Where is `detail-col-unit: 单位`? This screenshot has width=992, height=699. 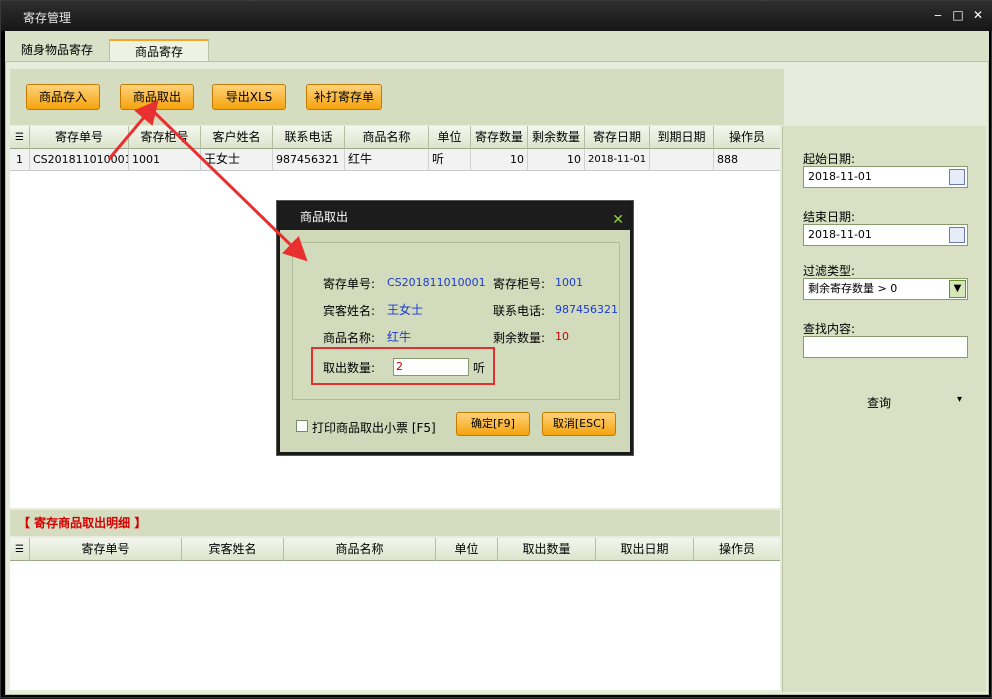 detail-col-unit: 单位 is located at coordinates (467, 549).